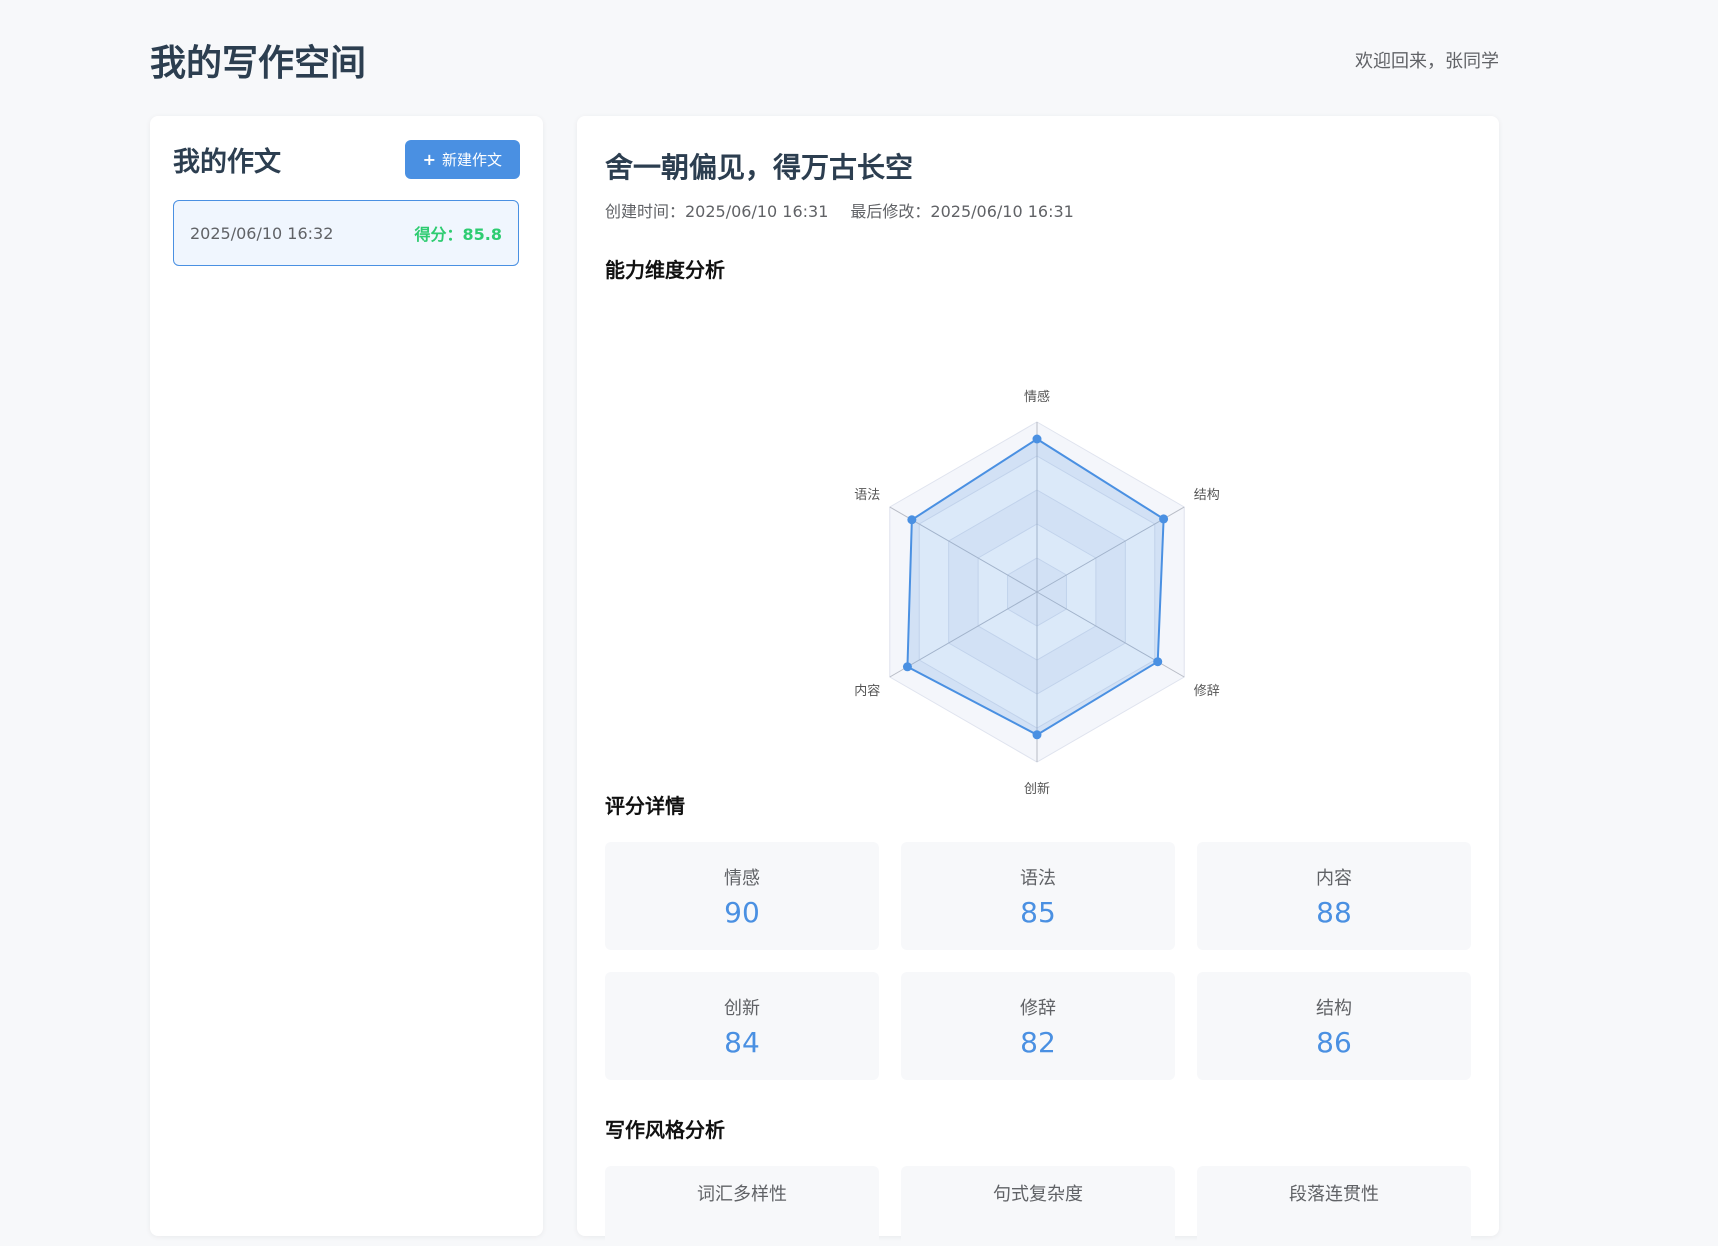 This screenshot has width=1718, height=1246. What do you see at coordinates (759, 167) in the screenshot?
I see `essay-title: 舍一朝偏见，得万古长空` at bounding box center [759, 167].